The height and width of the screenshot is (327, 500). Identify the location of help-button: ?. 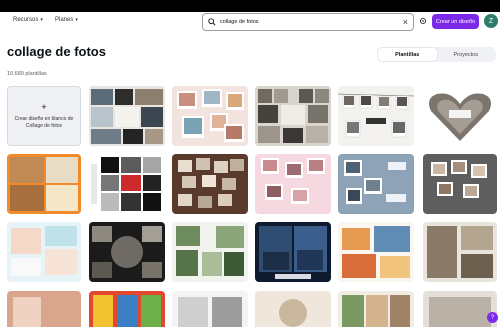
(492, 317).